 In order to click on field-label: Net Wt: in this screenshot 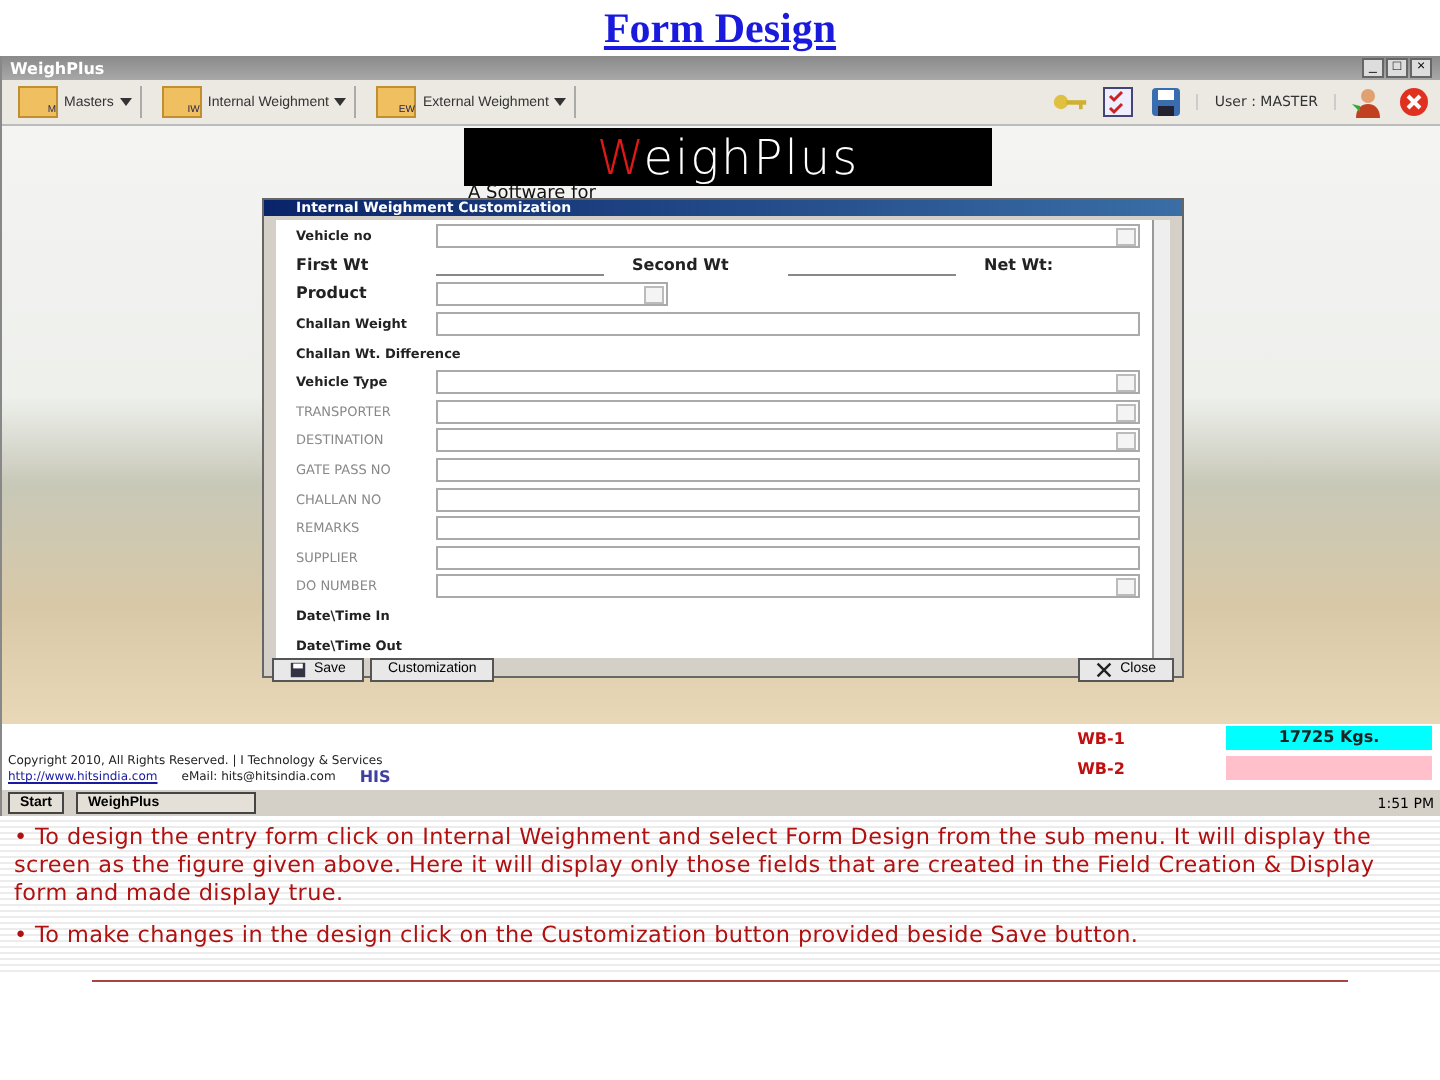, I will do `click(1019, 265)`.